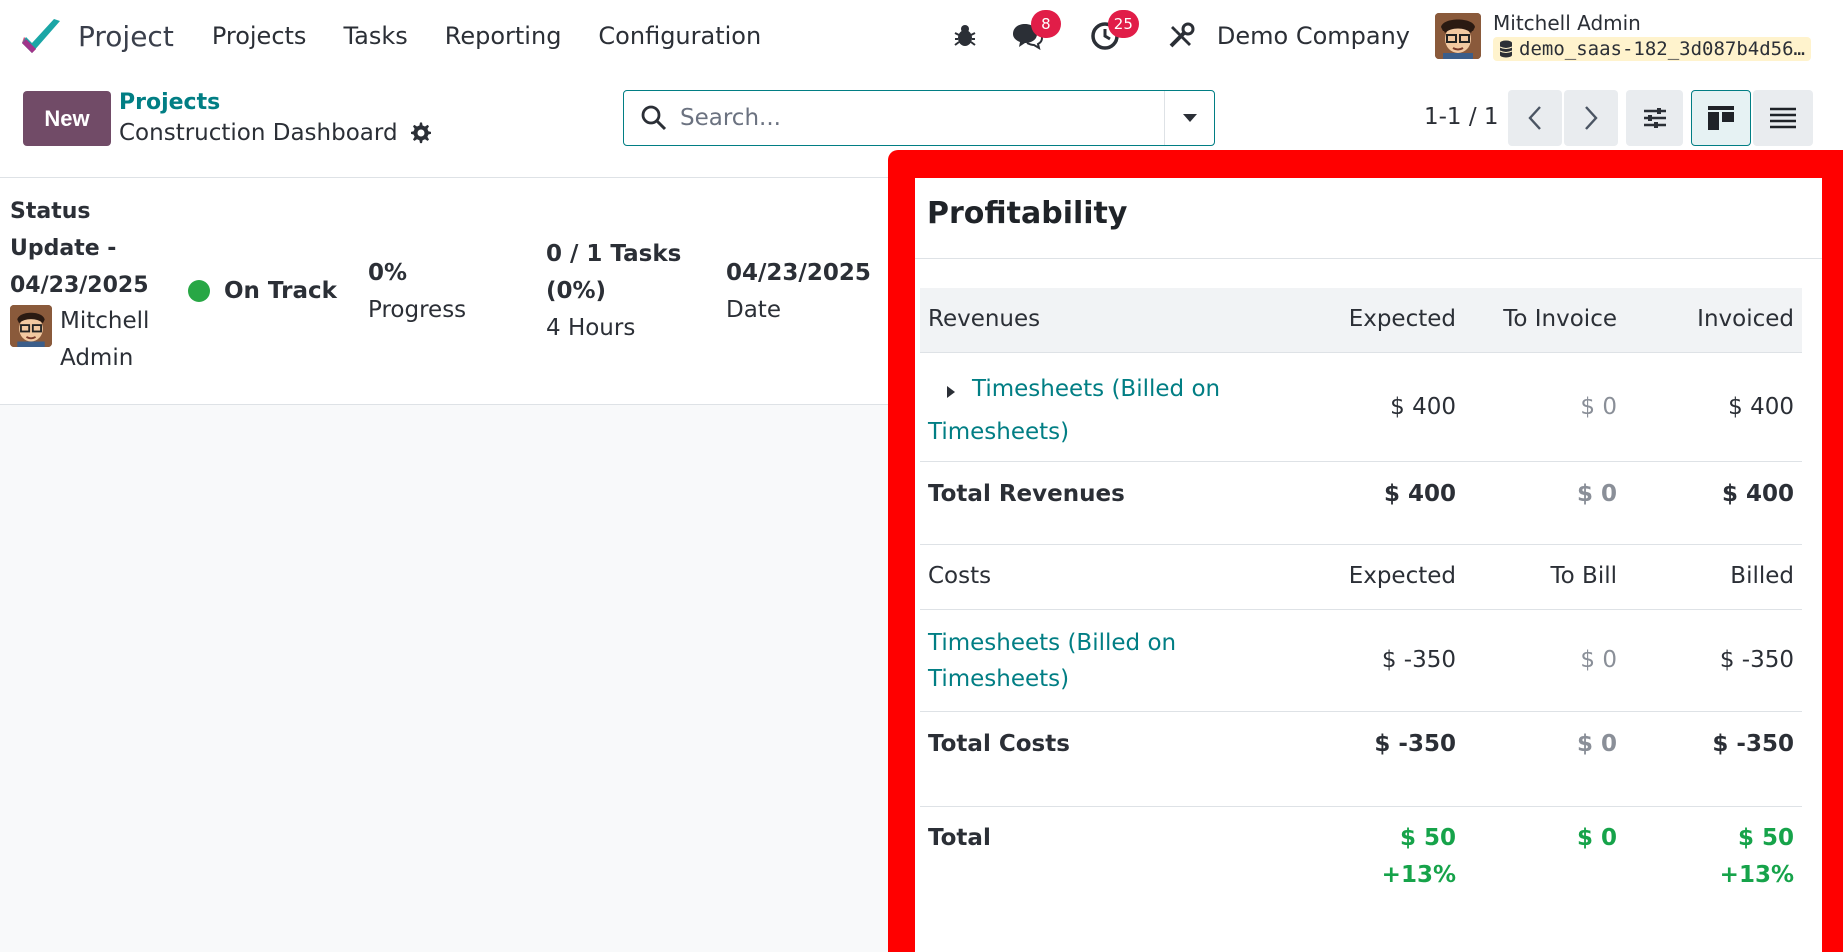 The width and height of the screenshot is (1843, 952). Describe the element at coordinates (417, 292) in the screenshot. I see `progress-metric: 0% Progress` at that location.